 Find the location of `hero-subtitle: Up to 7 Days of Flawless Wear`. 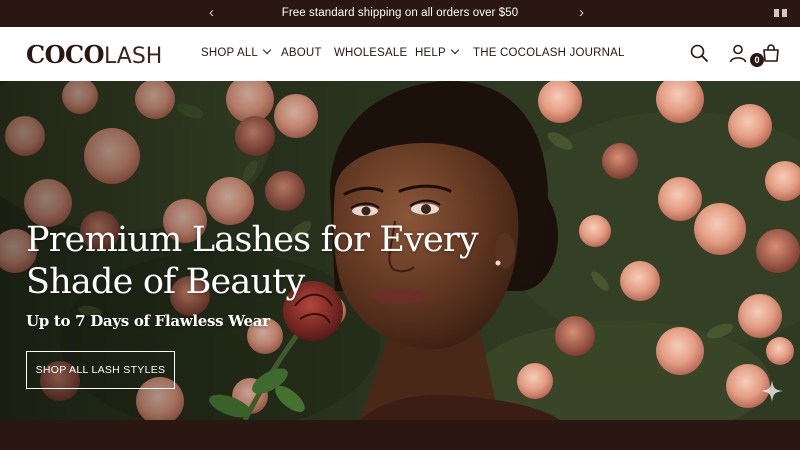

hero-subtitle: Up to 7 Days of Flawless Wear is located at coordinates (148, 321).